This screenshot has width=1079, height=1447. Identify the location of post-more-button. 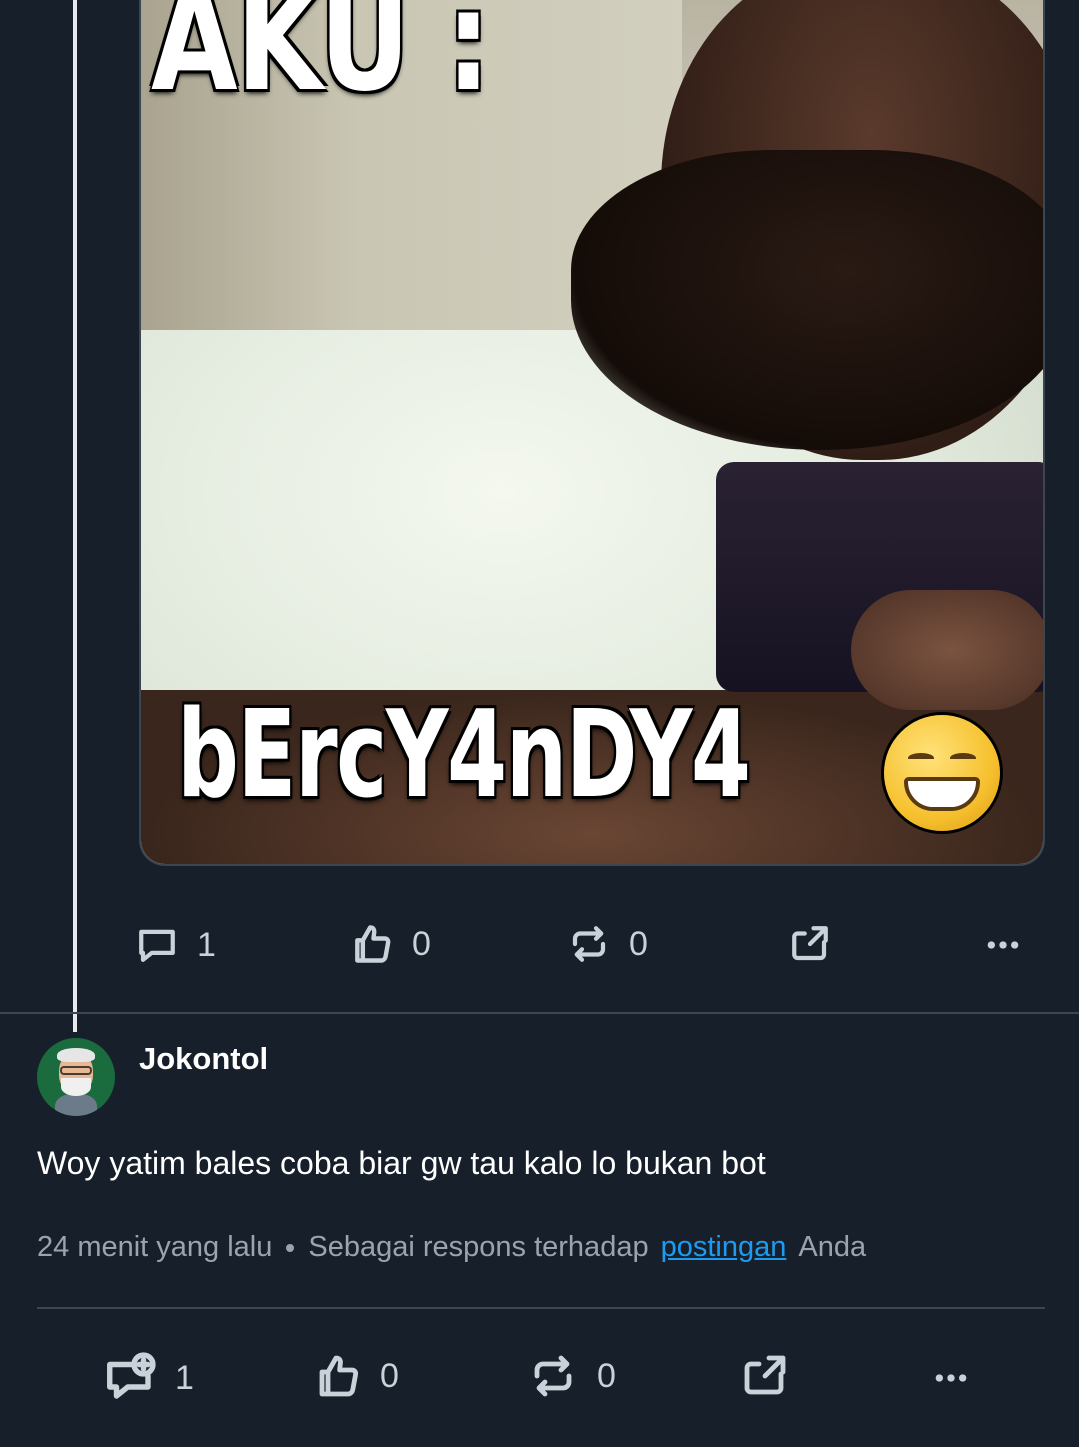
(1003, 945).